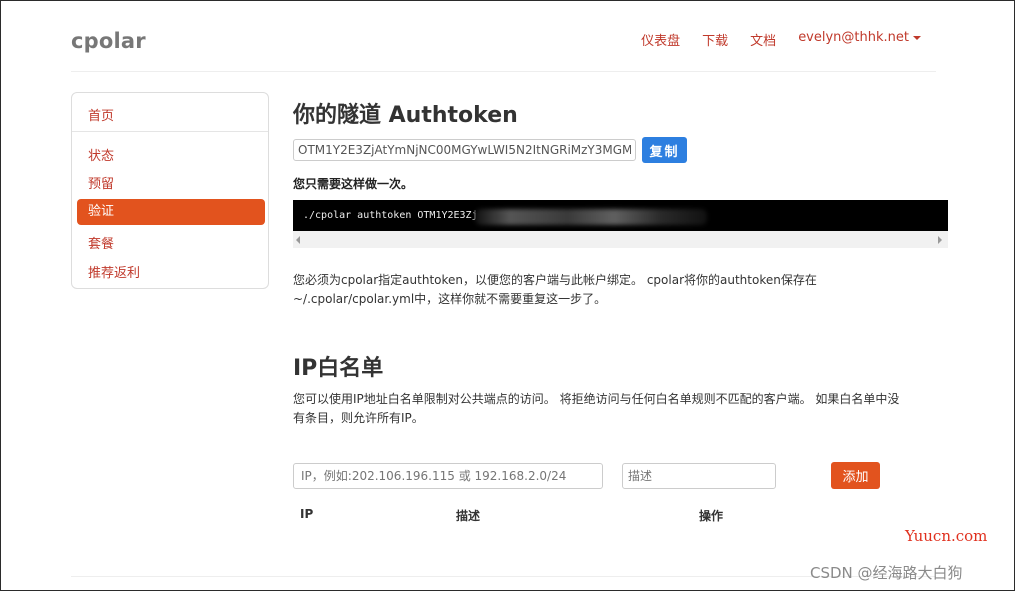 This screenshot has height=591, width=1015. I want to click on add-button: 添加, so click(855, 475).